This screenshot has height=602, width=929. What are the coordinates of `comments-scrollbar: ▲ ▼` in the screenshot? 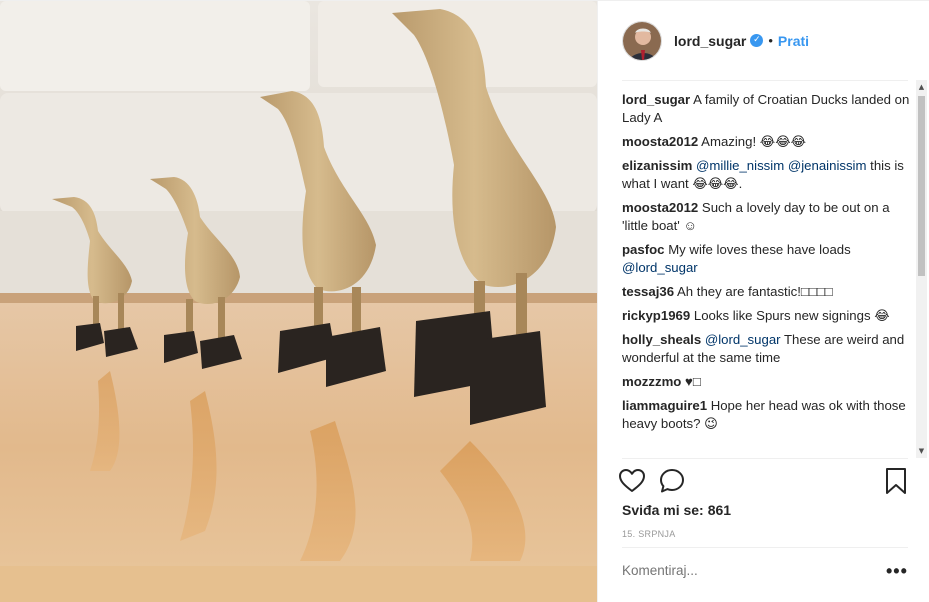 It's located at (921, 269).